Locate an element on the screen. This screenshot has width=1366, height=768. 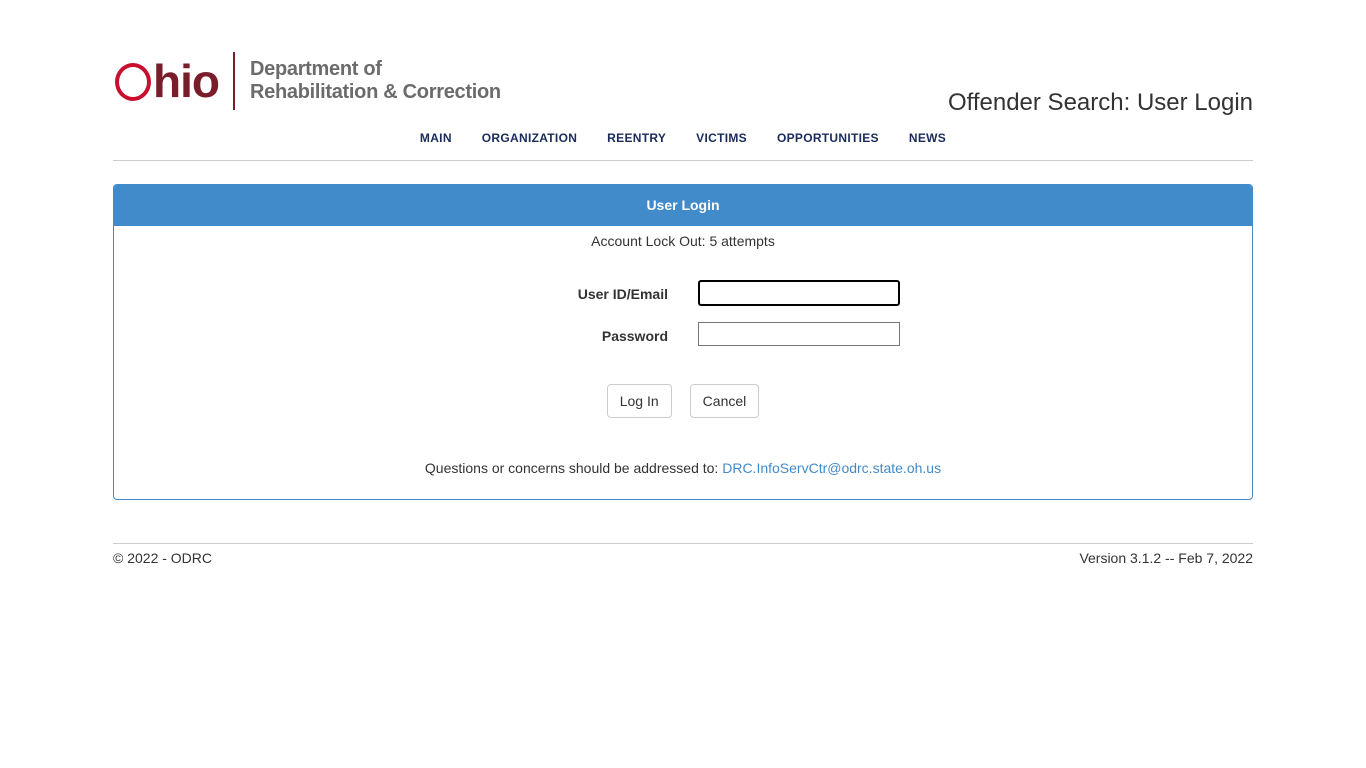
form-buttons: Log In Cancel is located at coordinates (683, 401).